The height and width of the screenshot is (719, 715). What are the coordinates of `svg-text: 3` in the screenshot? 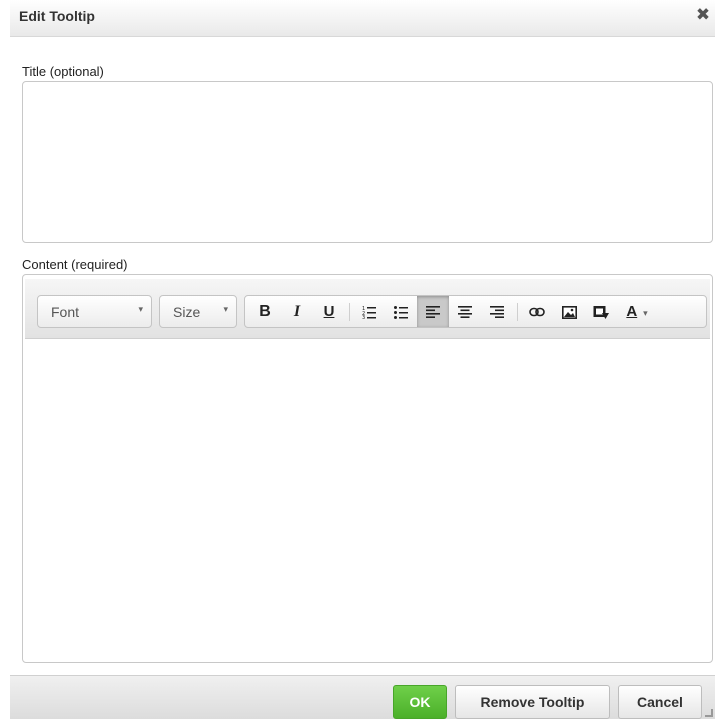 It's located at (363, 317).